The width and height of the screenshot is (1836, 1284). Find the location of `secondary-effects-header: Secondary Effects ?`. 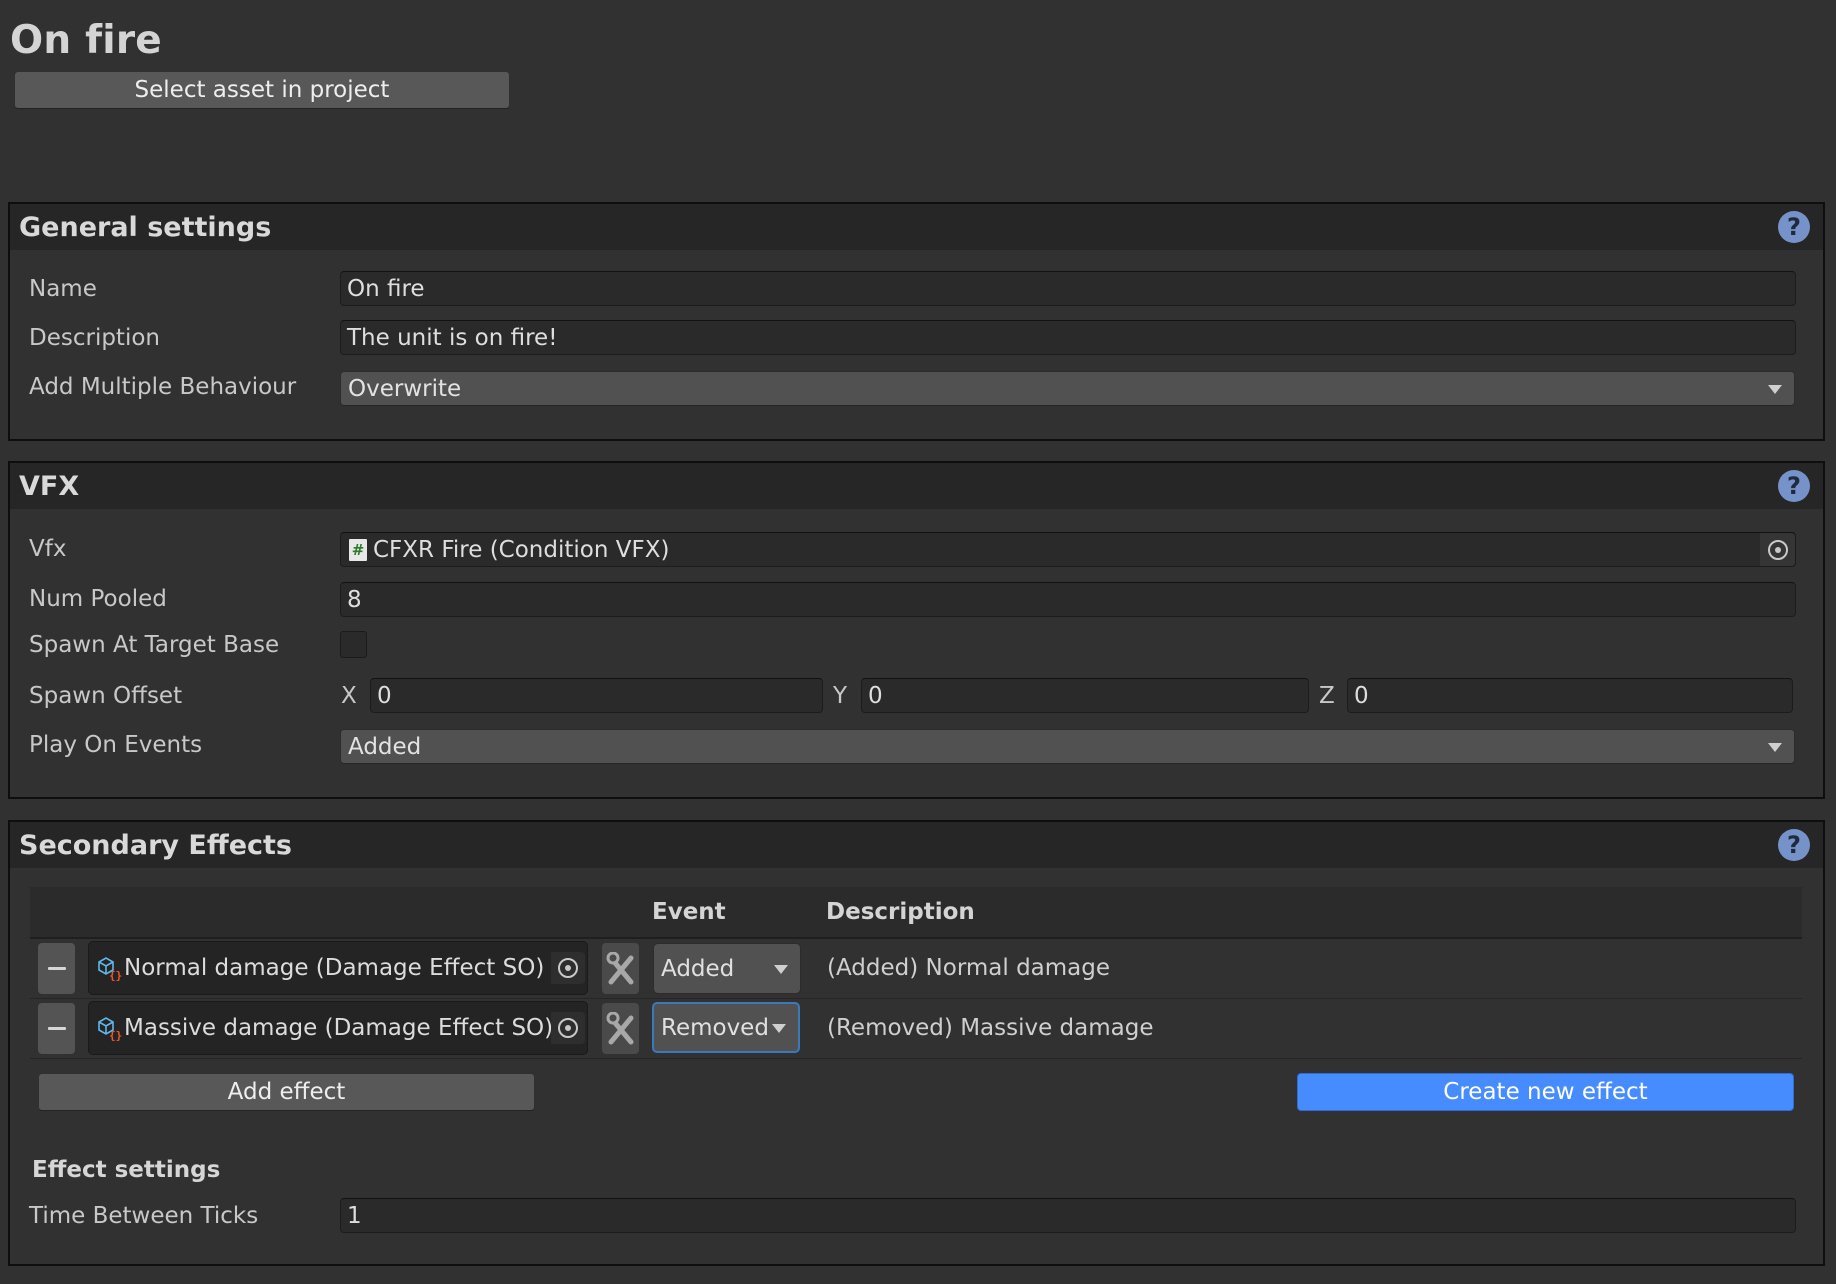

secondary-effects-header: Secondary Effects ? is located at coordinates (916, 845).